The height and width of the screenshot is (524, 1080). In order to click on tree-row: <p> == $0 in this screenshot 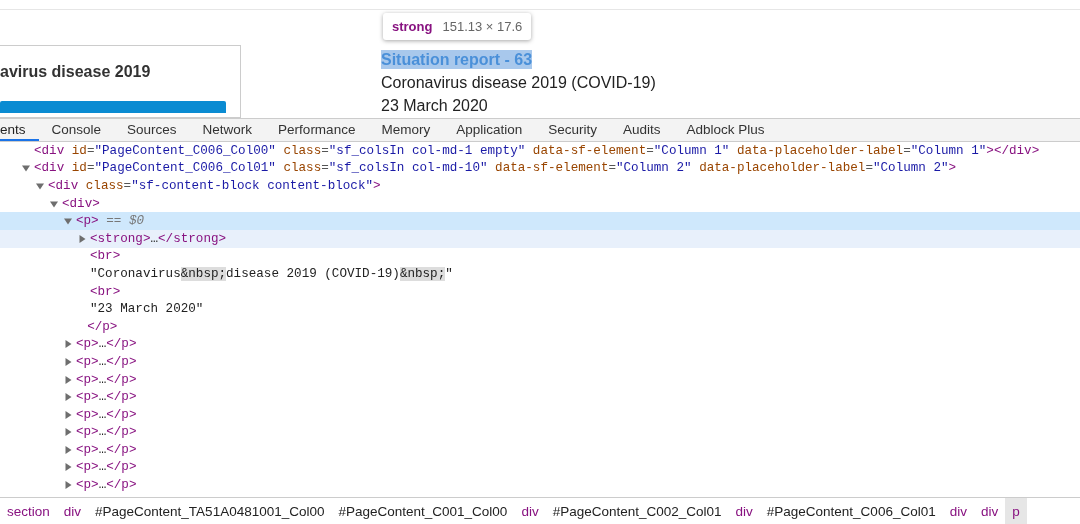, I will do `click(540, 221)`.